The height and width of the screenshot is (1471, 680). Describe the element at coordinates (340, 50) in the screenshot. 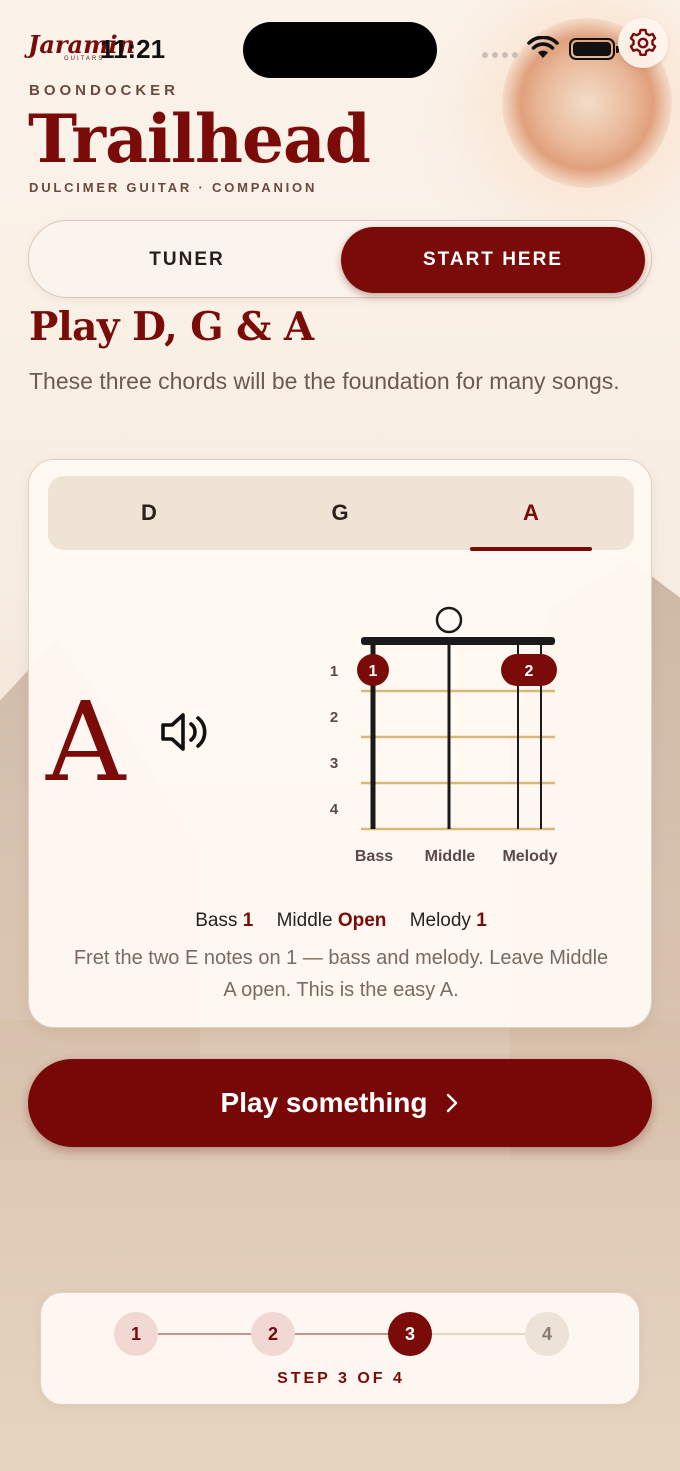

I see `dynamic-island` at that location.